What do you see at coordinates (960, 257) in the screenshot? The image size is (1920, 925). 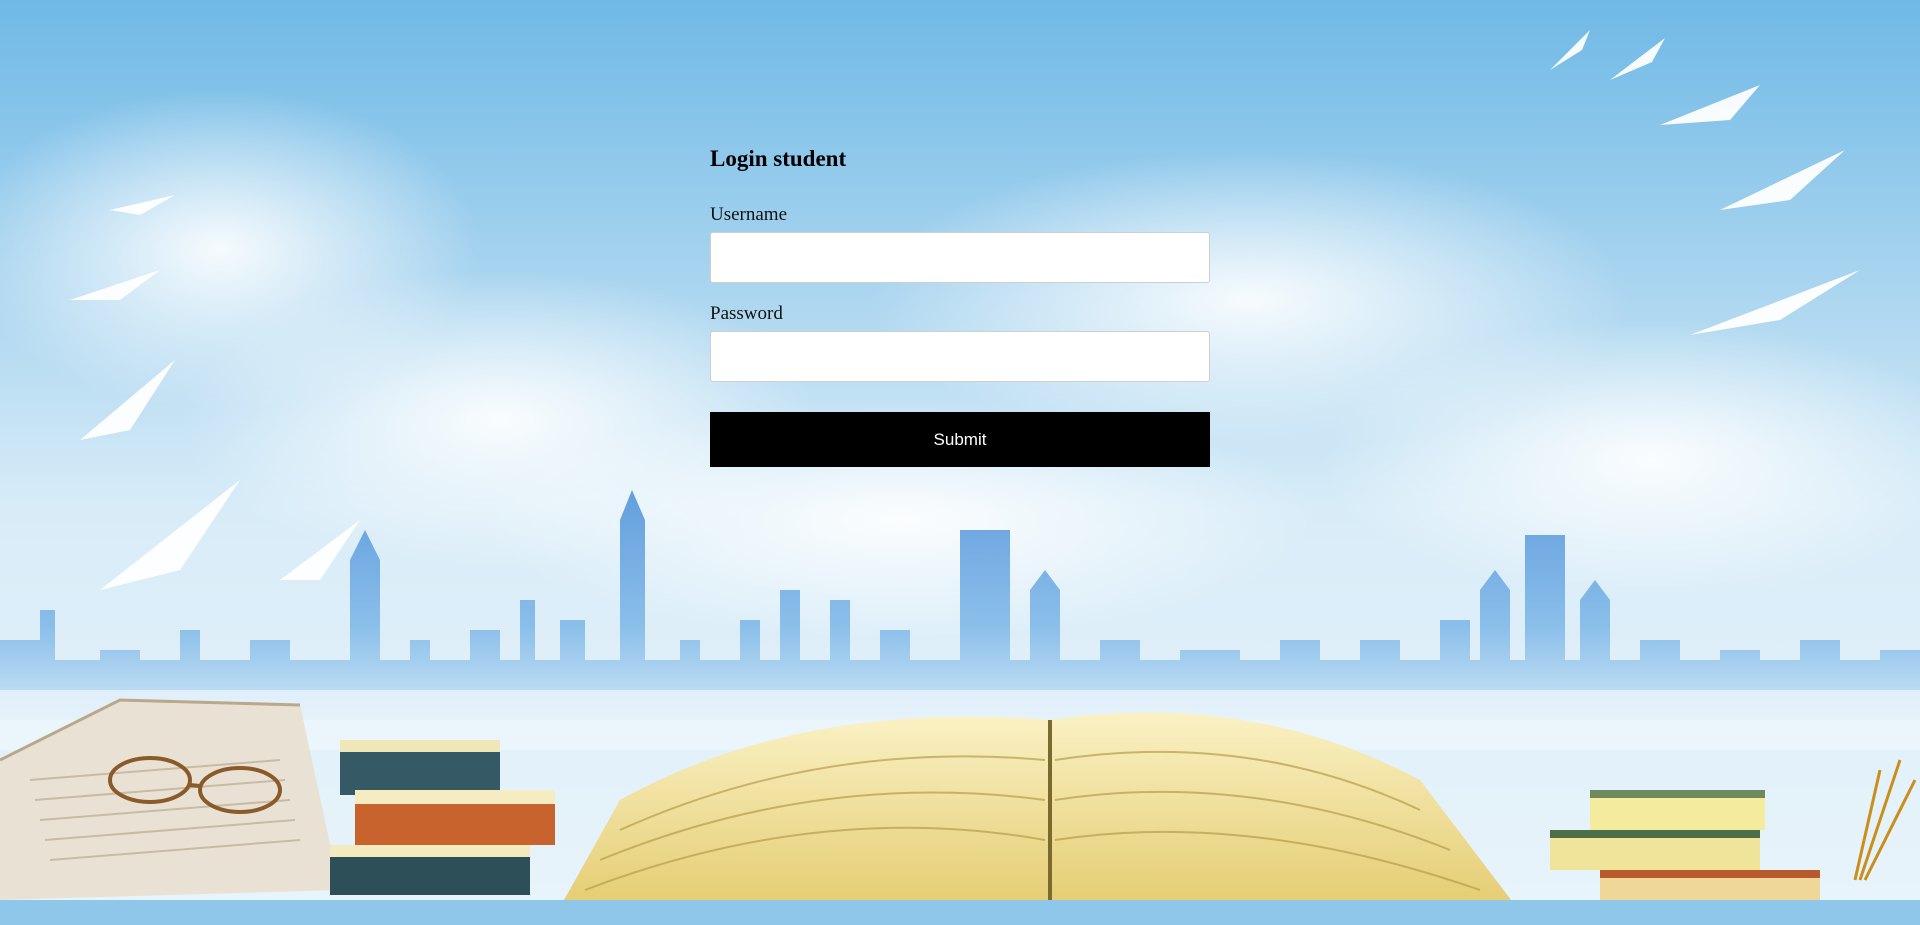 I see `username-input` at bounding box center [960, 257].